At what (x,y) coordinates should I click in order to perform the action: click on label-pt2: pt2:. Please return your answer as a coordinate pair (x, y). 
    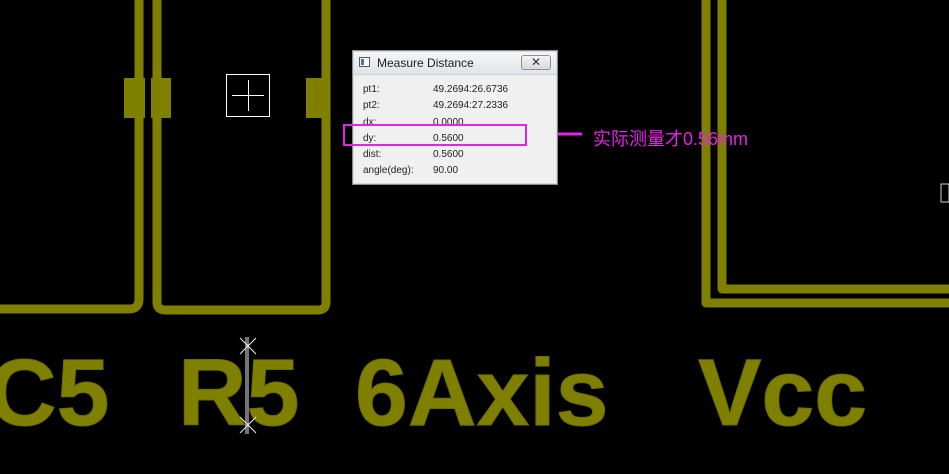
    Looking at the image, I should click on (371, 106).